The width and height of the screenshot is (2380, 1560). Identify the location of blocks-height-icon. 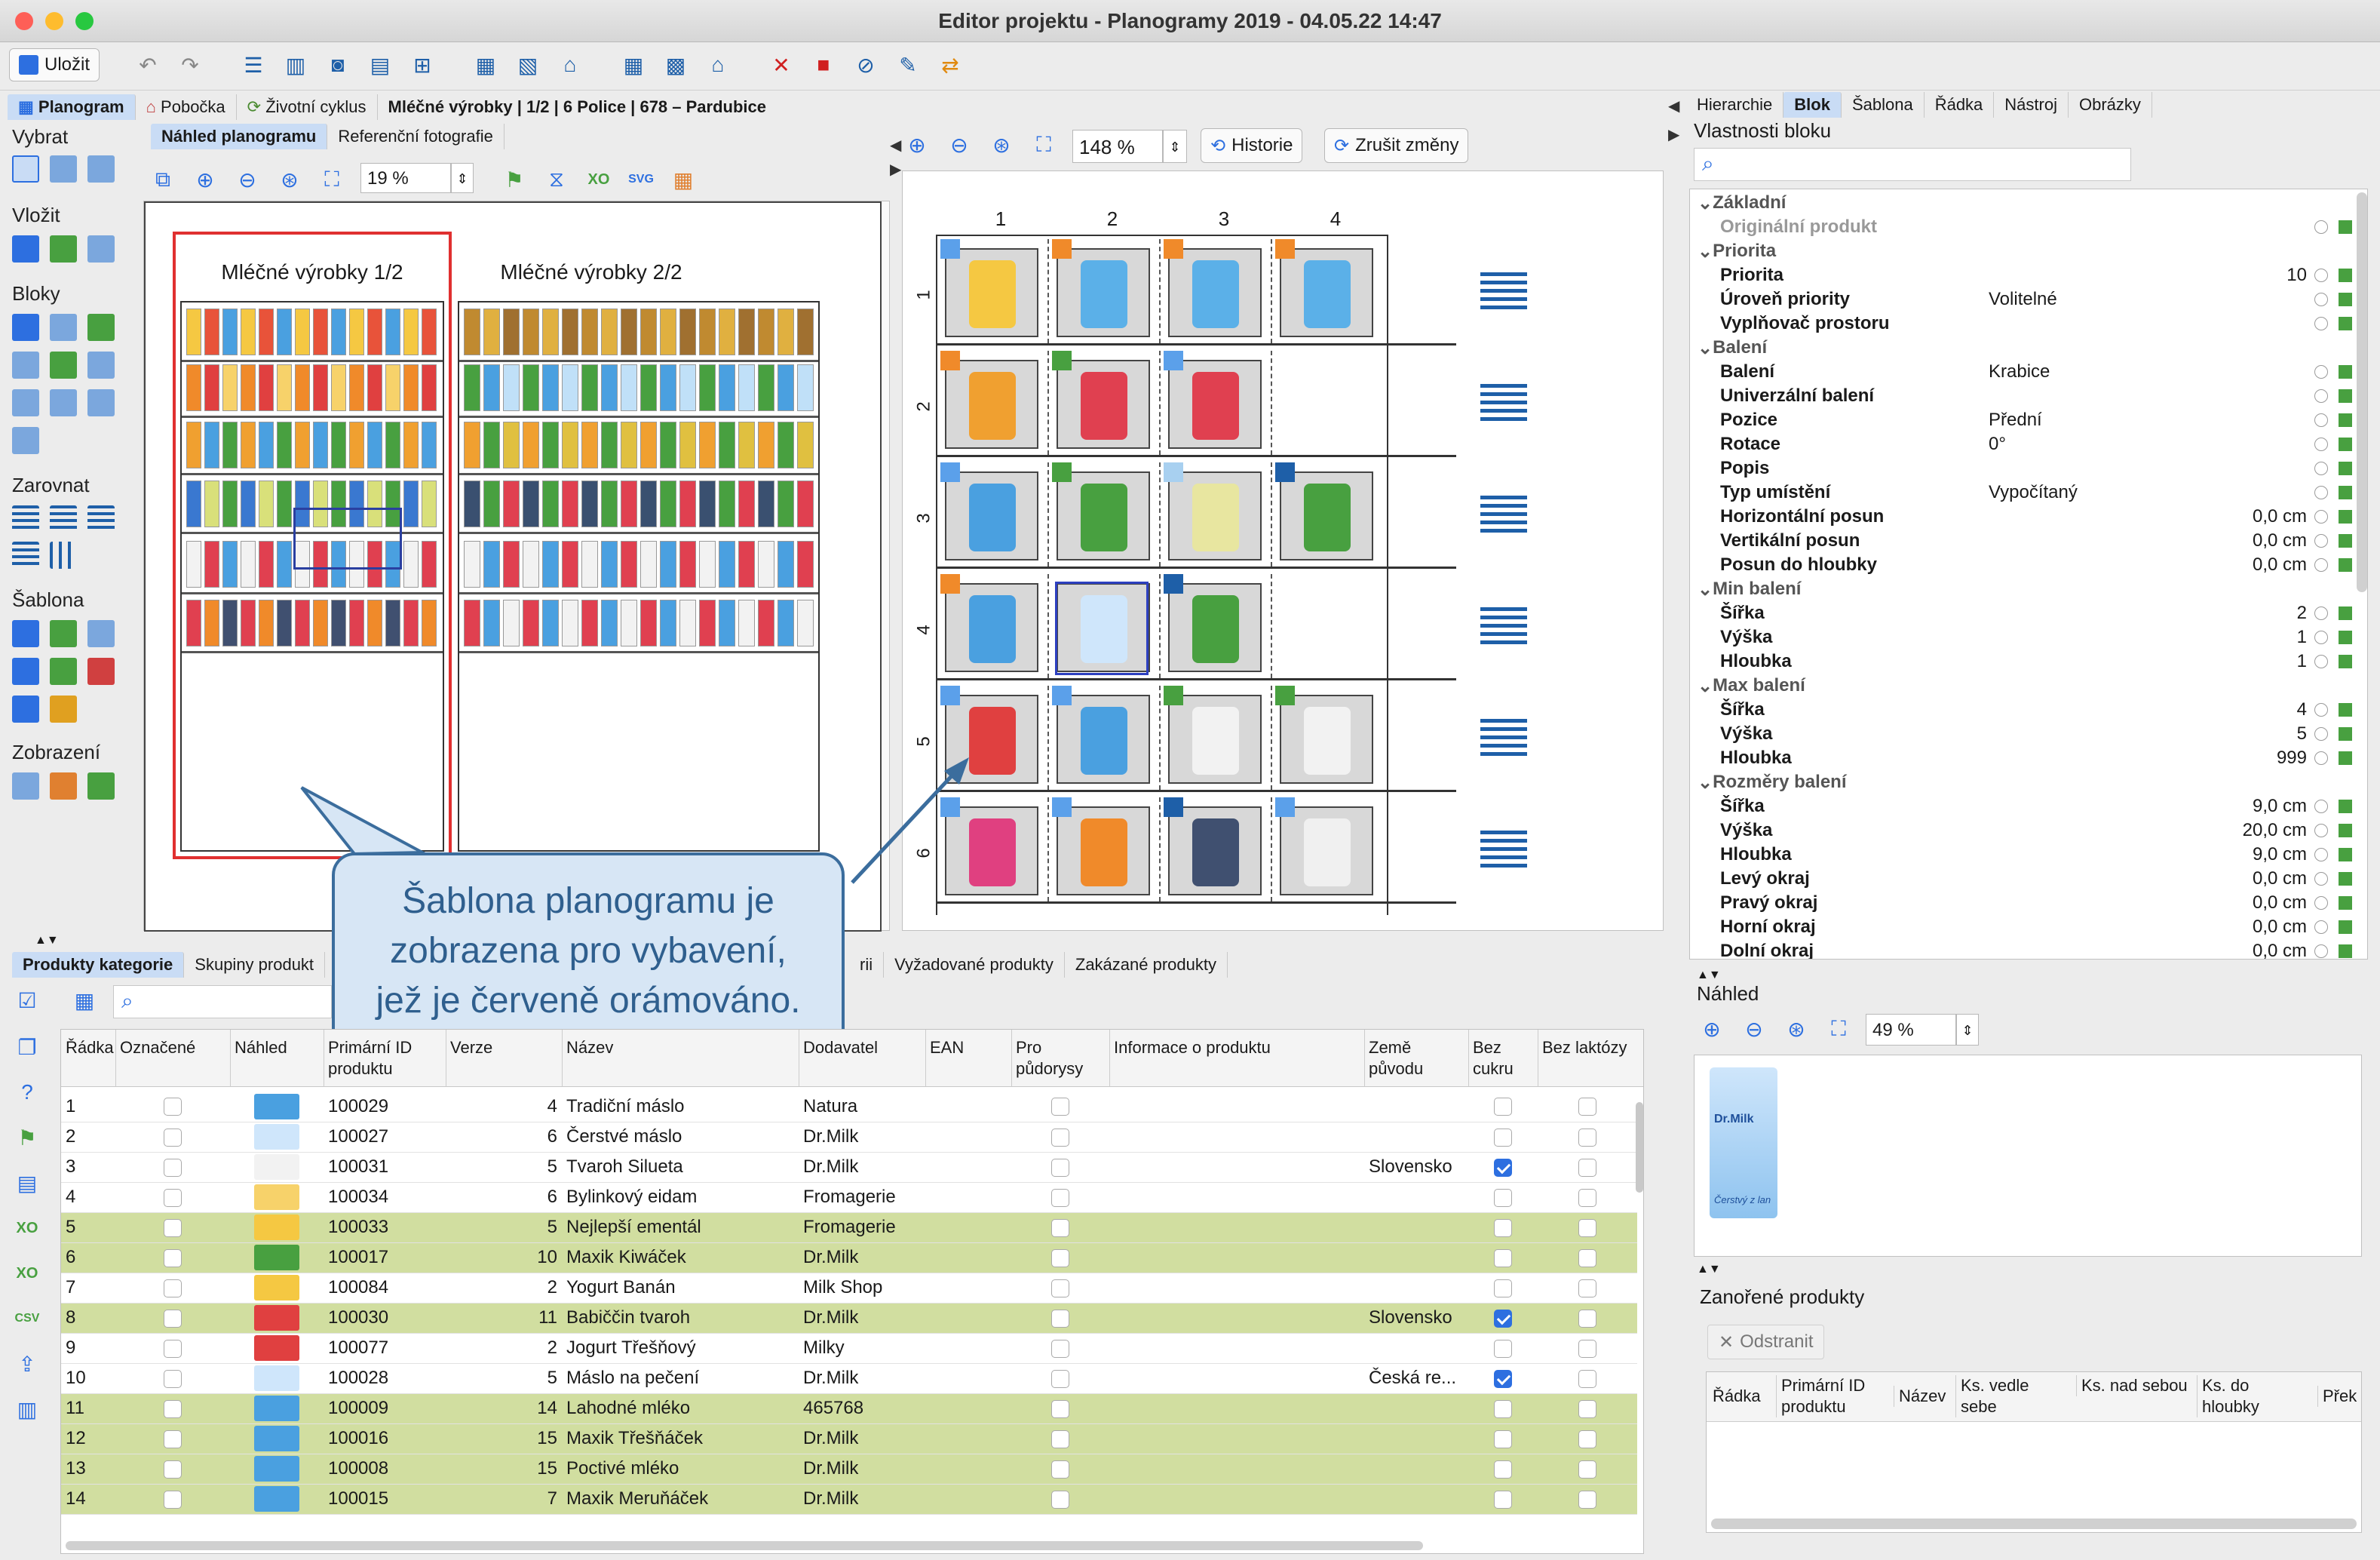
(64, 327).